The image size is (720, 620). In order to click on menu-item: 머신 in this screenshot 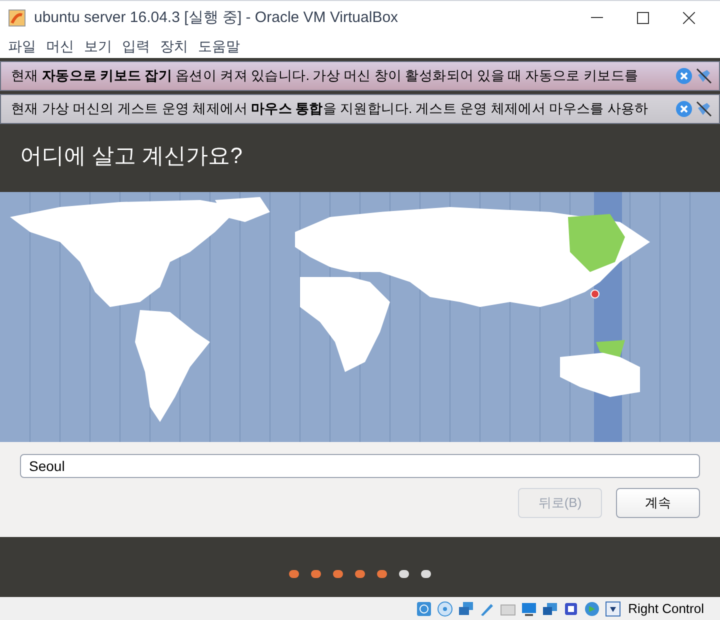, I will do `click(60, 46)`.